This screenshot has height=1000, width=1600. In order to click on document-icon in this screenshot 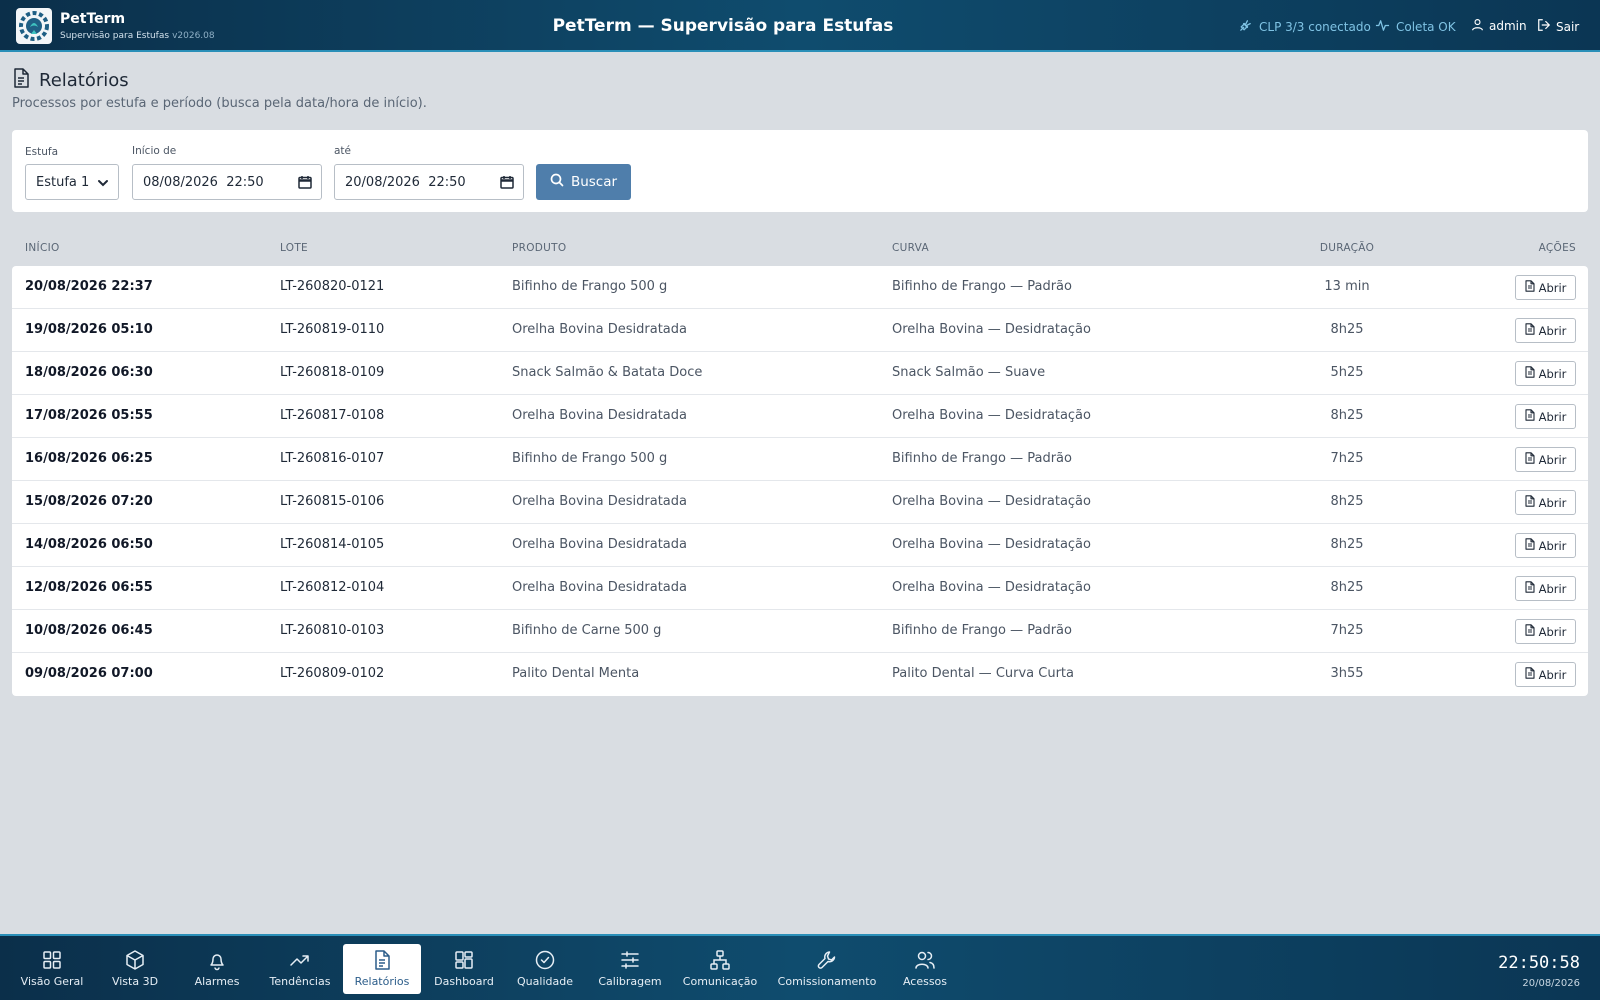, I will do `click(382, 960)`.